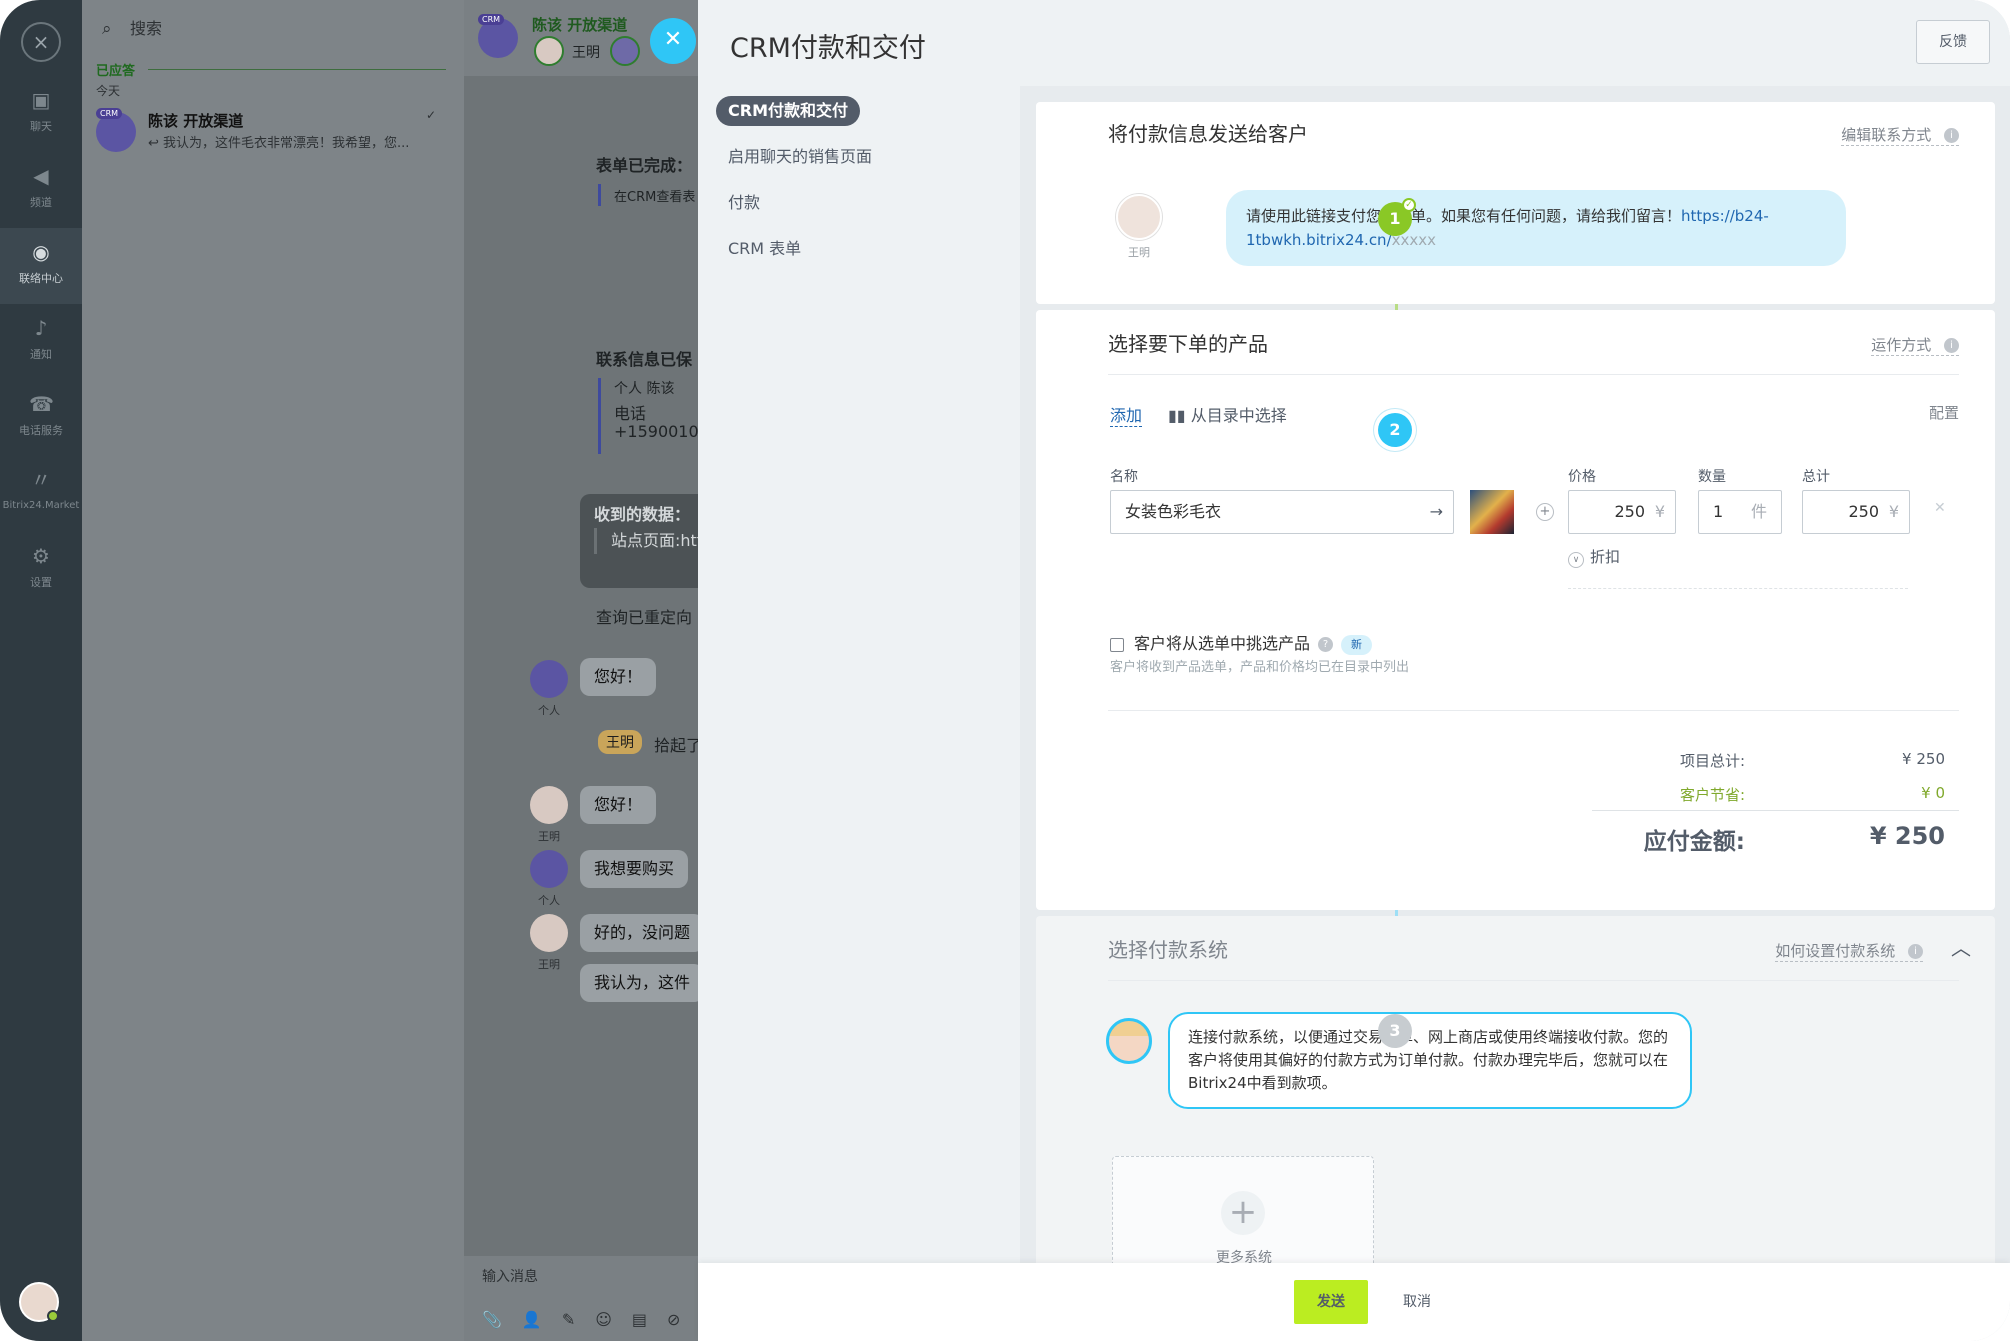 The image size is (2010, 1341). What do you see at coordinates (866, 157) in the screenshot?
I see `nav-item-sales-page: 启用聊天的销售页面` at bounding box center [866, 157].